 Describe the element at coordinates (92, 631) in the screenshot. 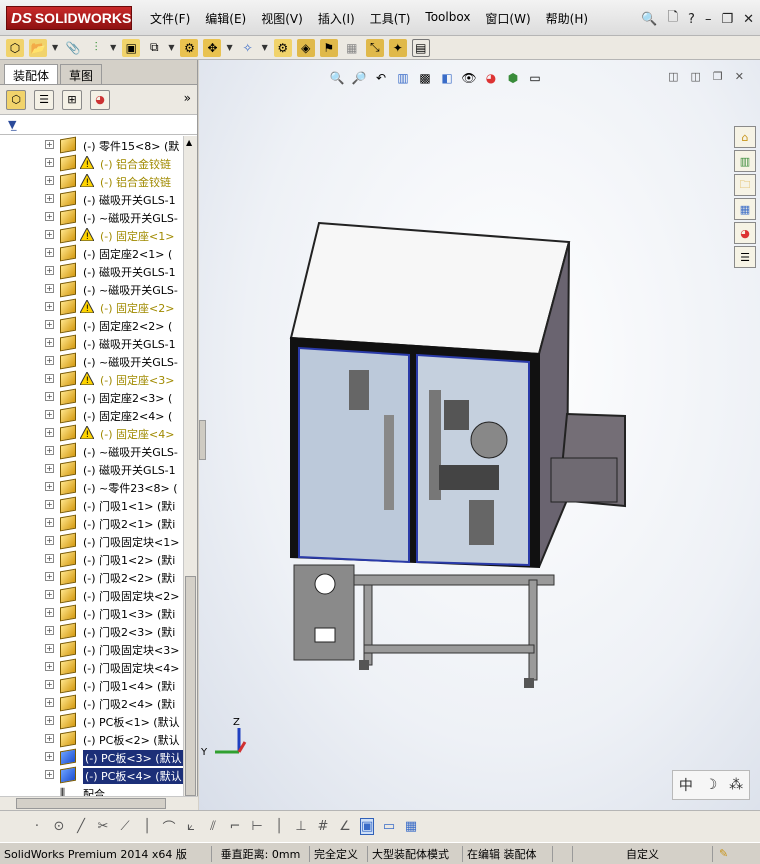

I see `tree-item: + (-) 门吸2<3> (默i` at that location.